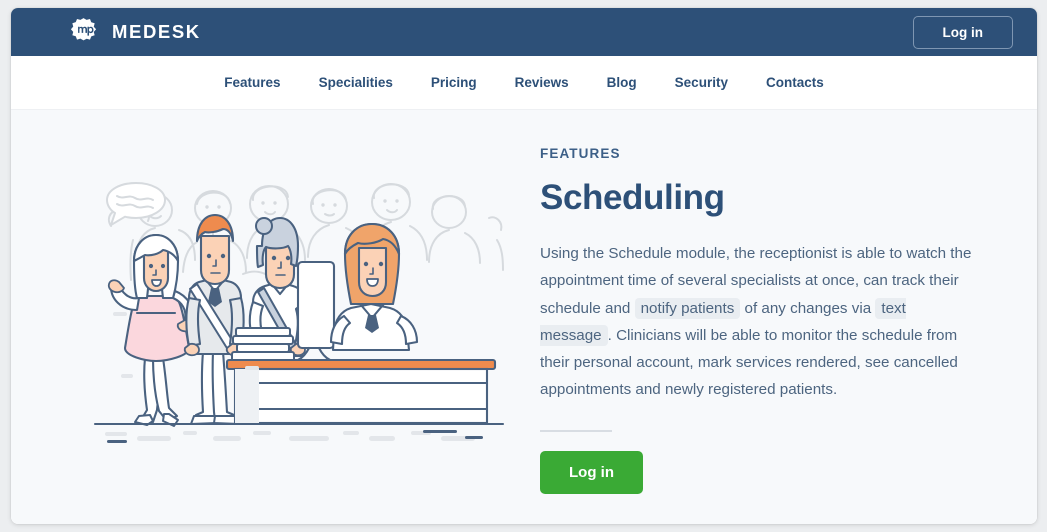  I want to click on reception-desk, so click(361, 391).